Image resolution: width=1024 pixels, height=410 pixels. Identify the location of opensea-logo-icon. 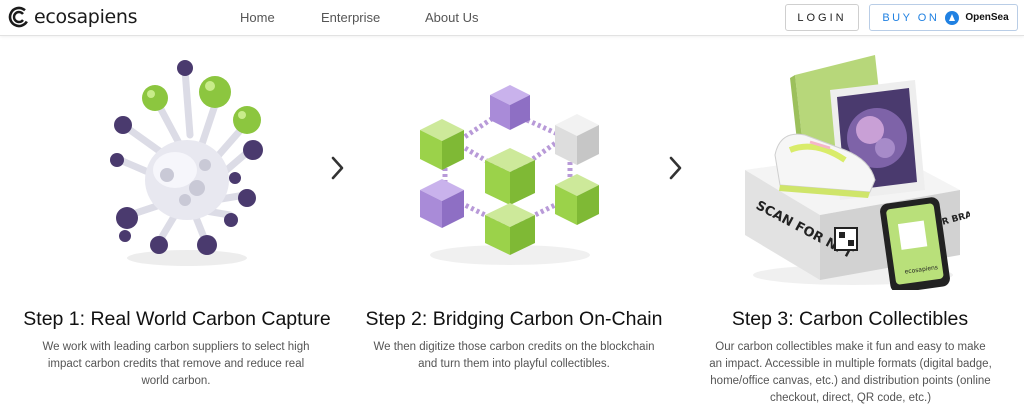
(952, 17).